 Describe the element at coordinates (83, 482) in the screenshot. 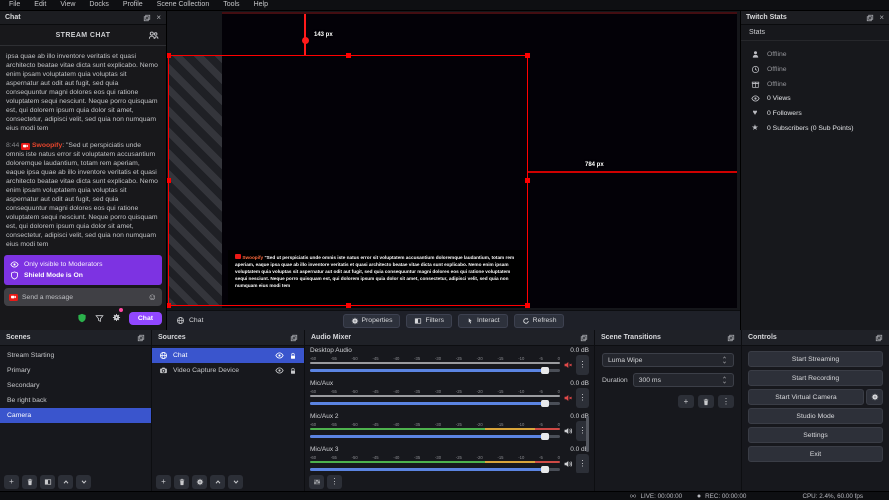

I see `move-scene-down-button` at that location.